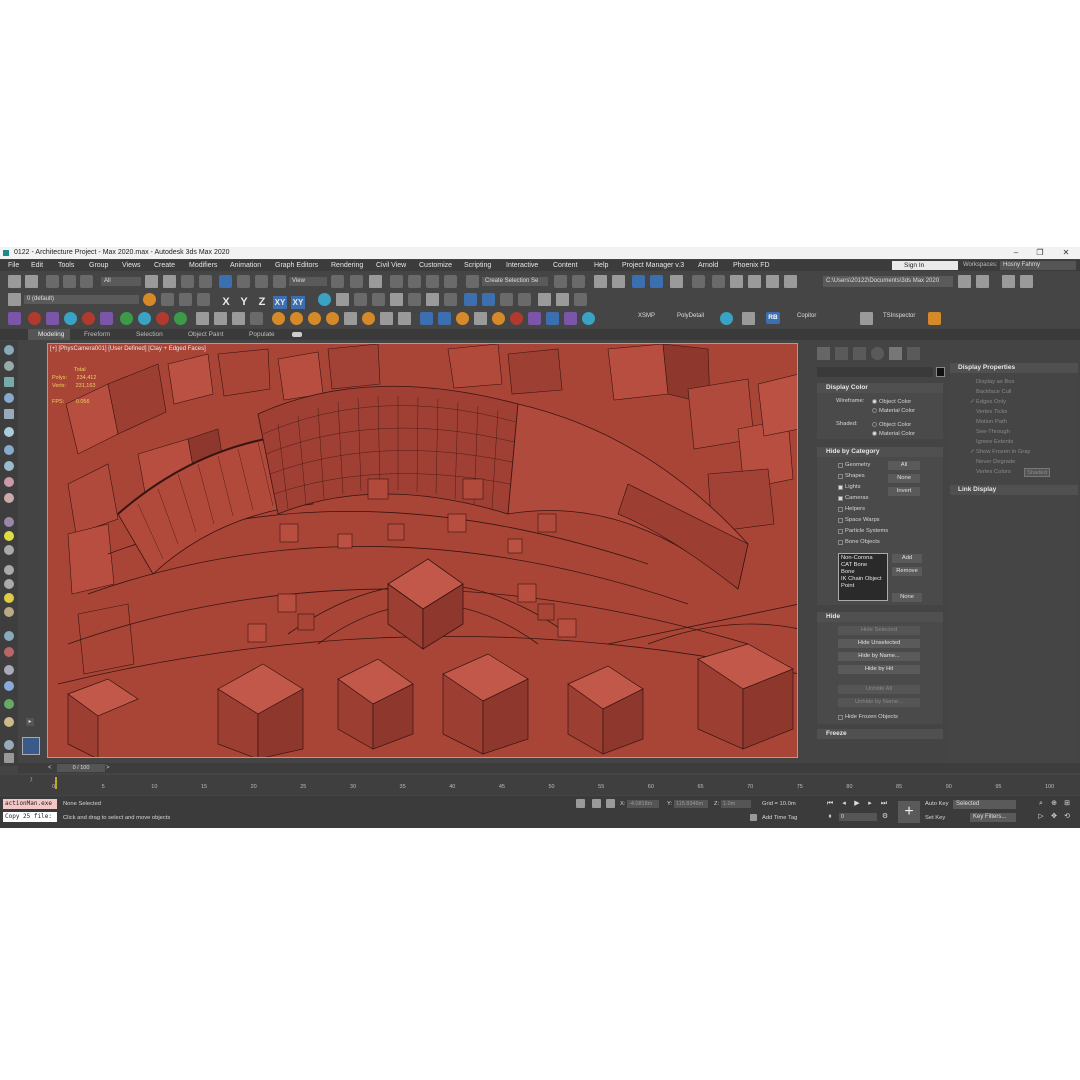 The width and height of the screenshot is (1080, 1080). What do you see at coordinates (342, 299) in the screenshot?
I see `sun-icon` at bounding box center [342, 299].